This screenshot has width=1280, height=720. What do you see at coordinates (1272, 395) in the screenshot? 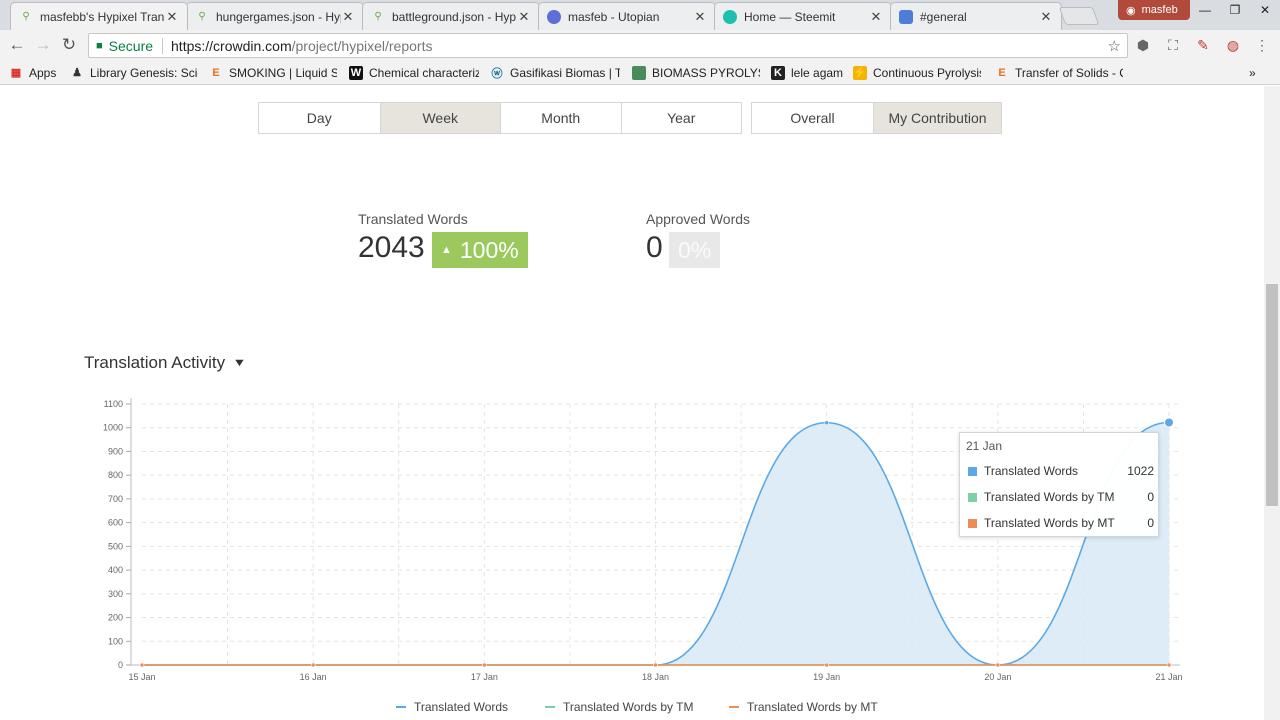
I see `scrollbar-thumb` at bounding box center [1272, 395].